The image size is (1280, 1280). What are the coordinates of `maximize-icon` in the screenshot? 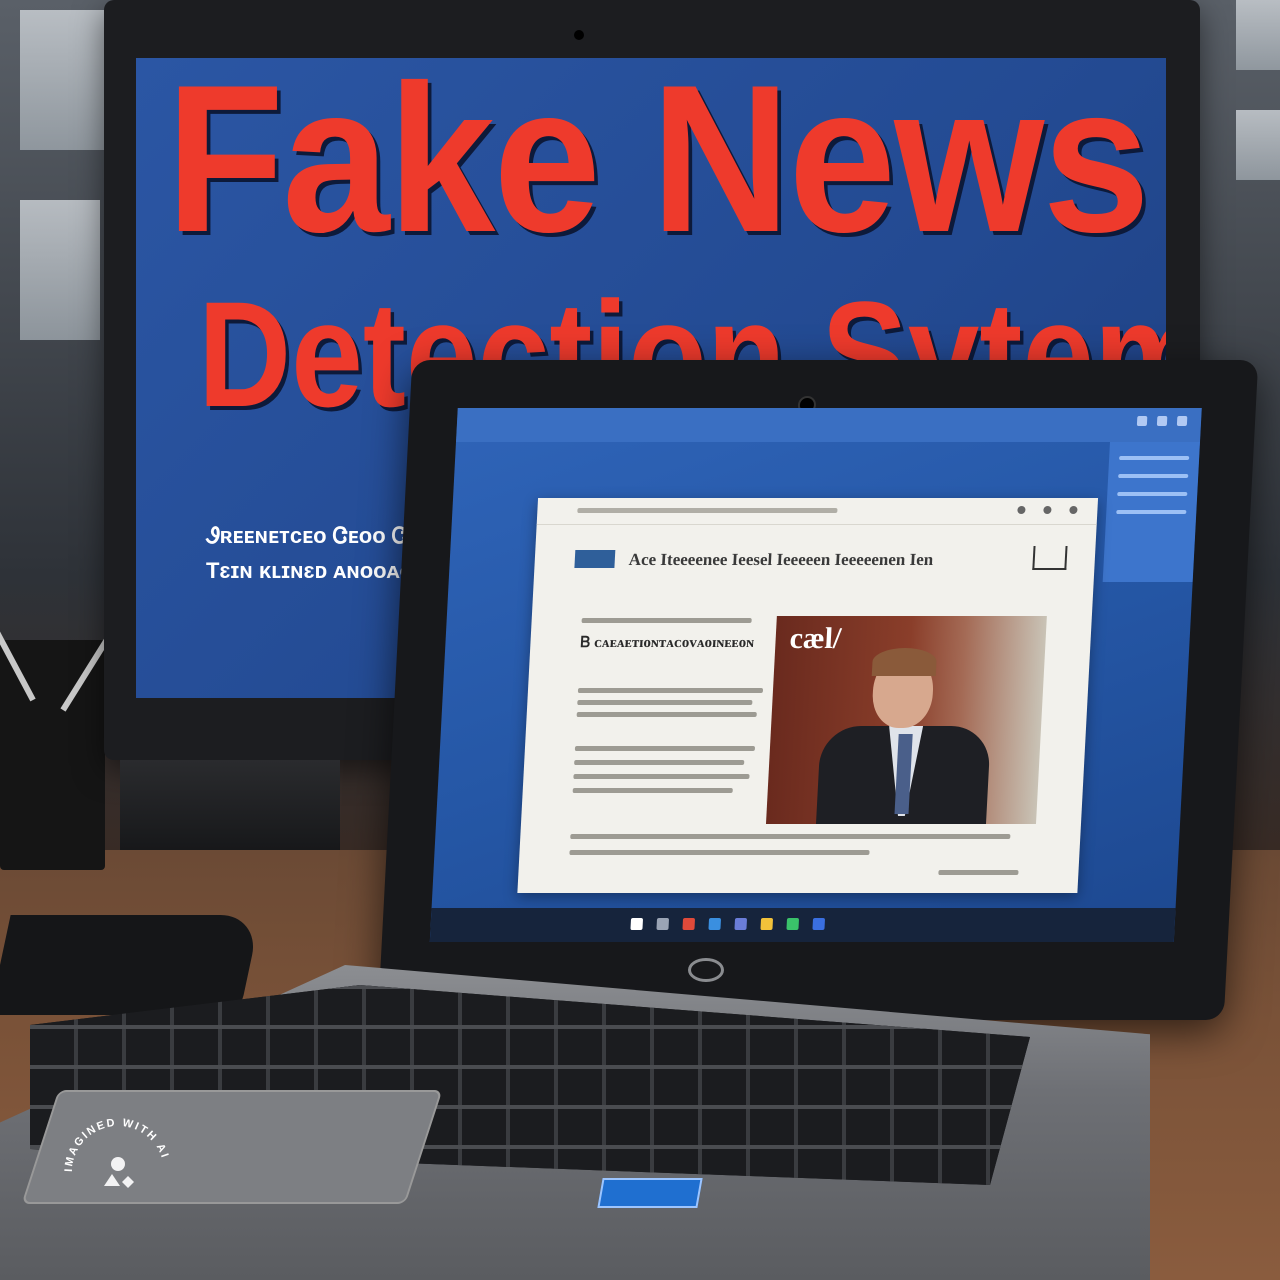 It's located at (1162, 421).